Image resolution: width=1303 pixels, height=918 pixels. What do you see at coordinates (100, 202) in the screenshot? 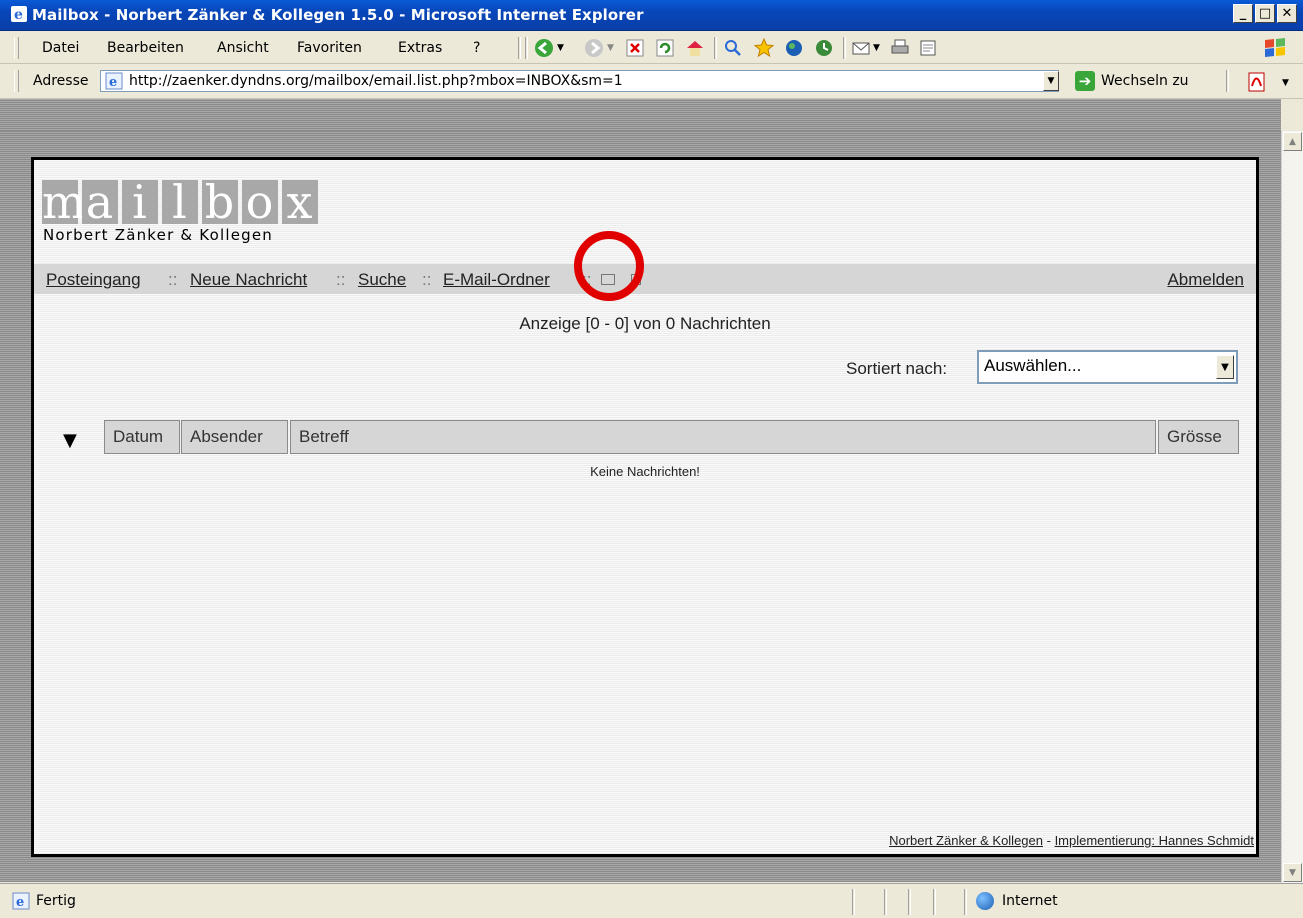
I see `logo-letter: a` at bounding box center [100, 202].